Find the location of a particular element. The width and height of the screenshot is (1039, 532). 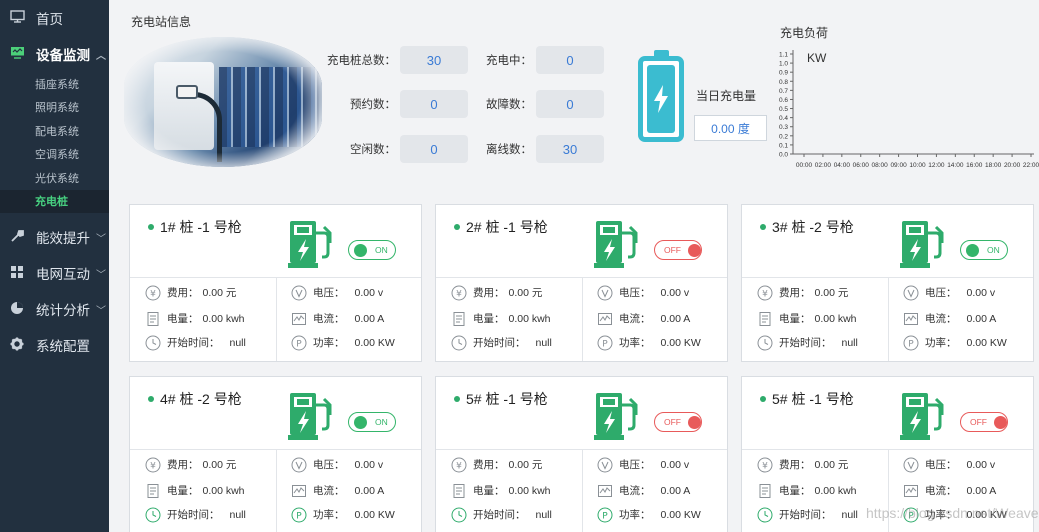

nav-device-monitor: 设备监测 ︿ is located at coordinates (54, 54).